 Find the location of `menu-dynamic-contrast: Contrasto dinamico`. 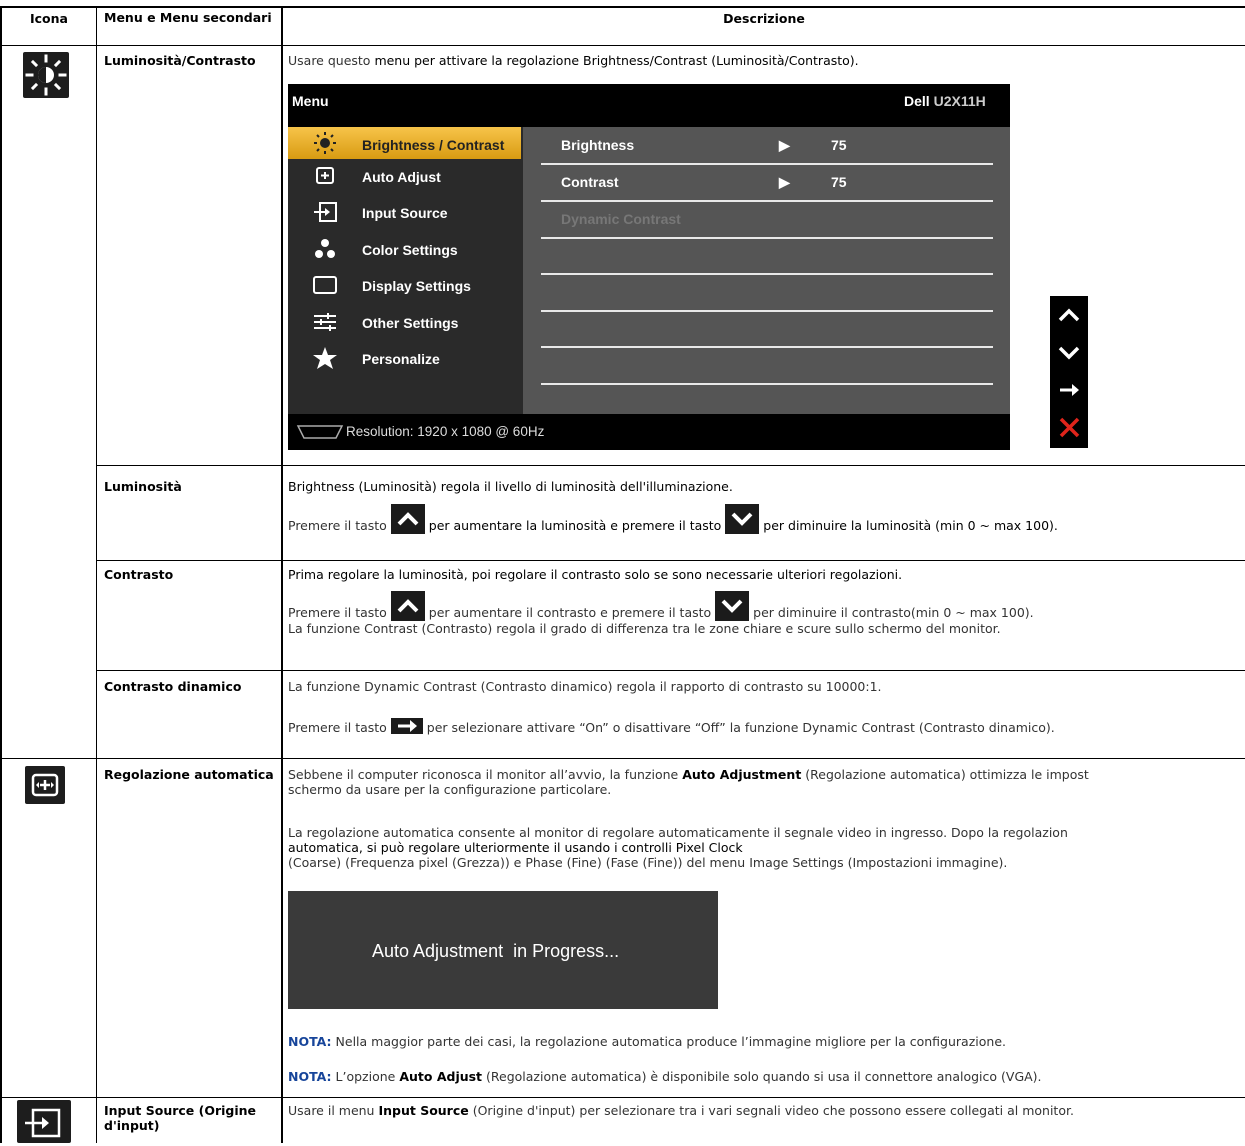

menu-dynamic-contrast: Contrasto dinamico is located at coordinates (173, 686).